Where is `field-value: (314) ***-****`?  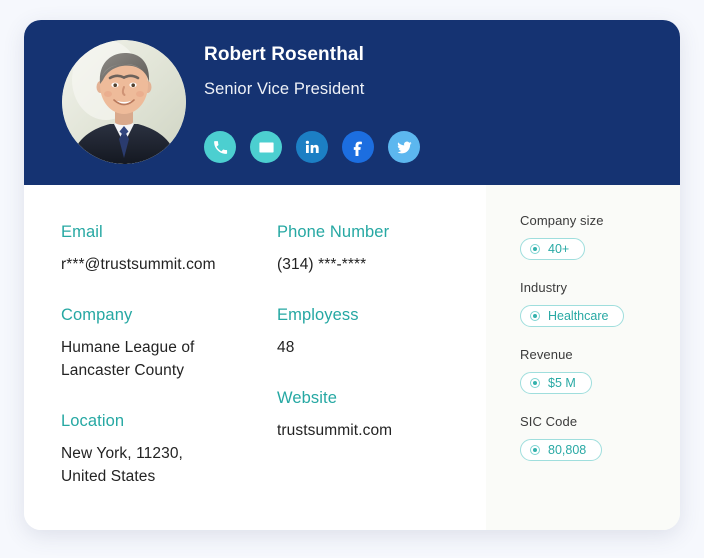 field-value: (314) ***-**** is located at coordinates (322, 264).